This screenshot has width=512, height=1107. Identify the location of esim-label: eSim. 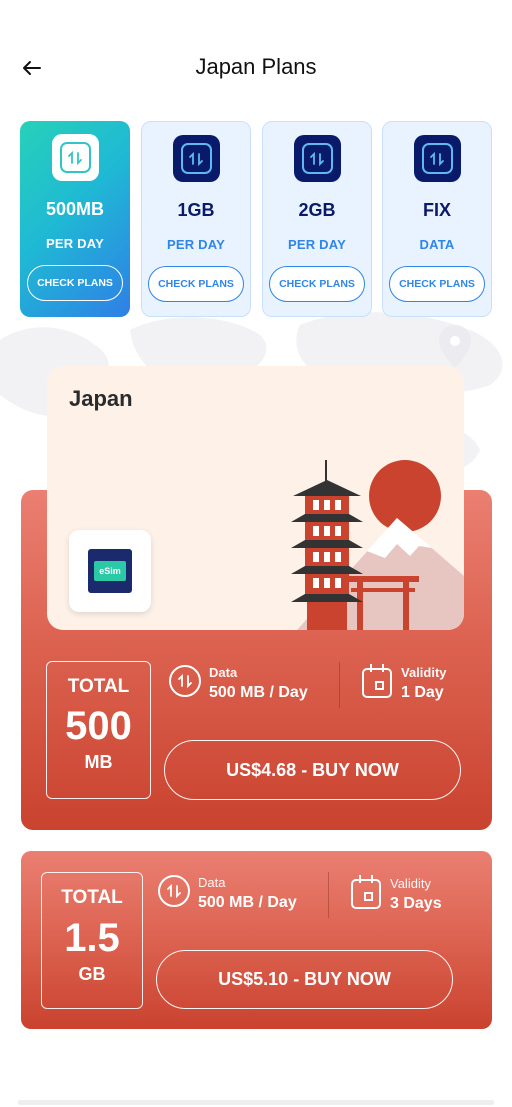
(110, 571).